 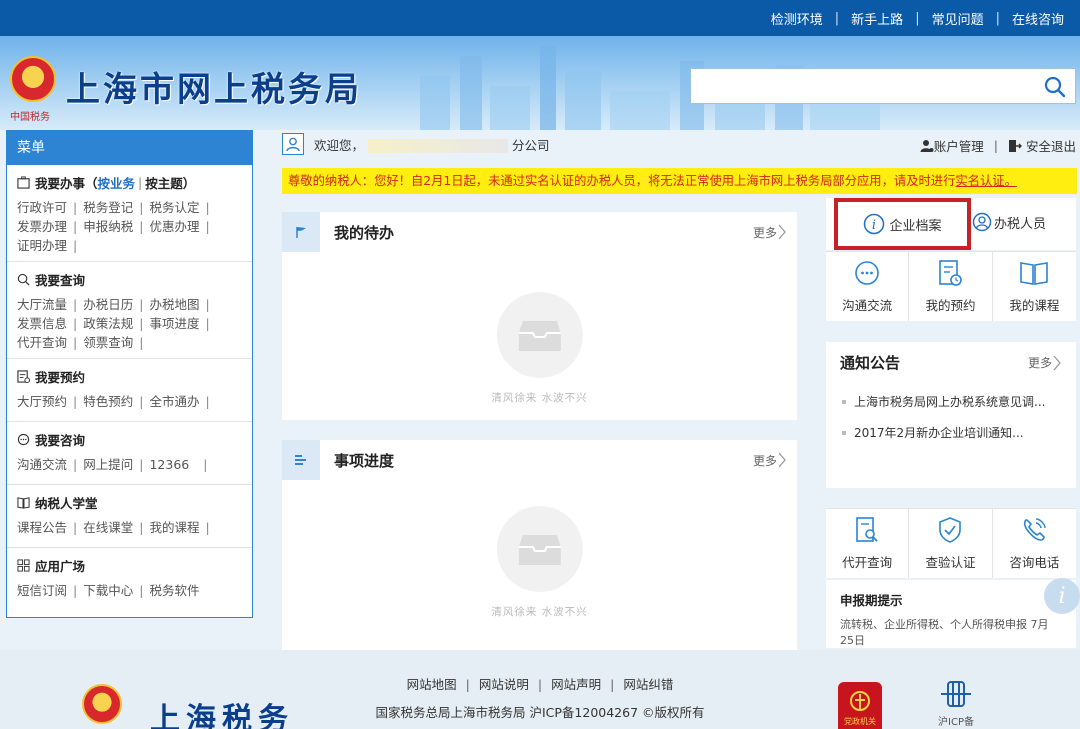 What do you see at coordinates (129, 279) in the screenshot?
I see `section-title: 我要查询` at bounding box center [129, 279].